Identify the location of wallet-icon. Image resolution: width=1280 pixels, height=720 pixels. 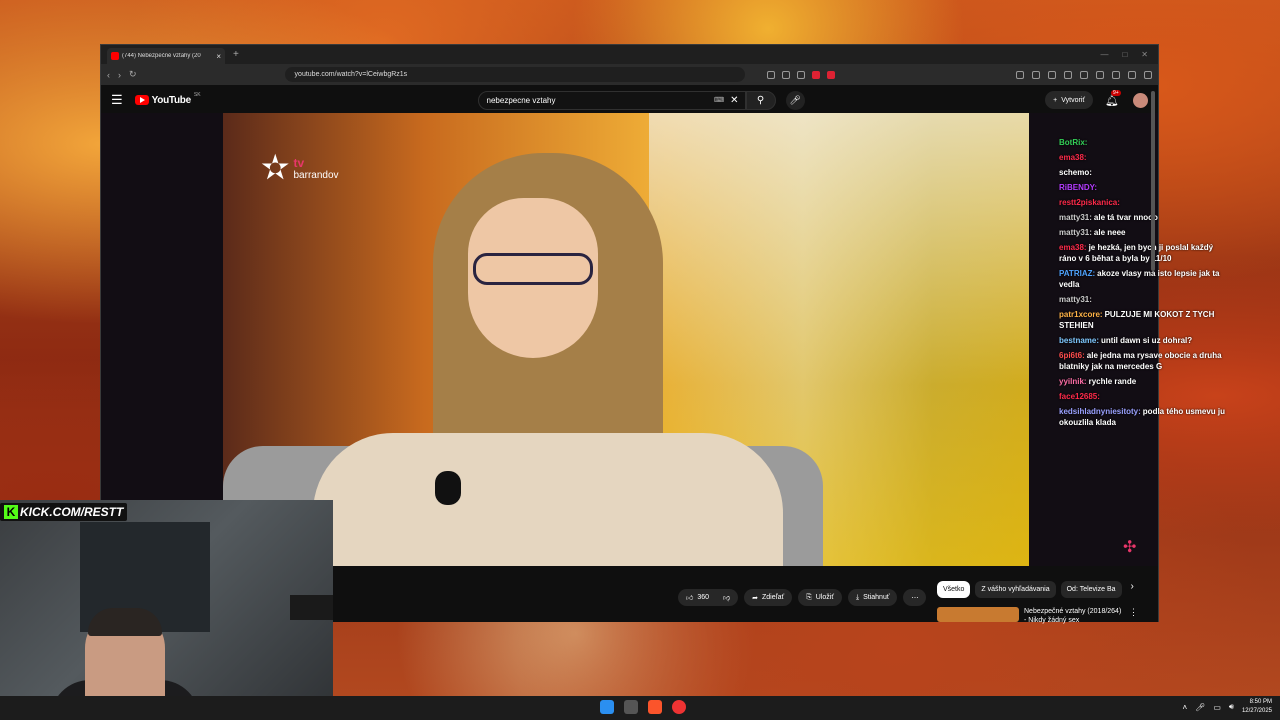
(1084, 74).